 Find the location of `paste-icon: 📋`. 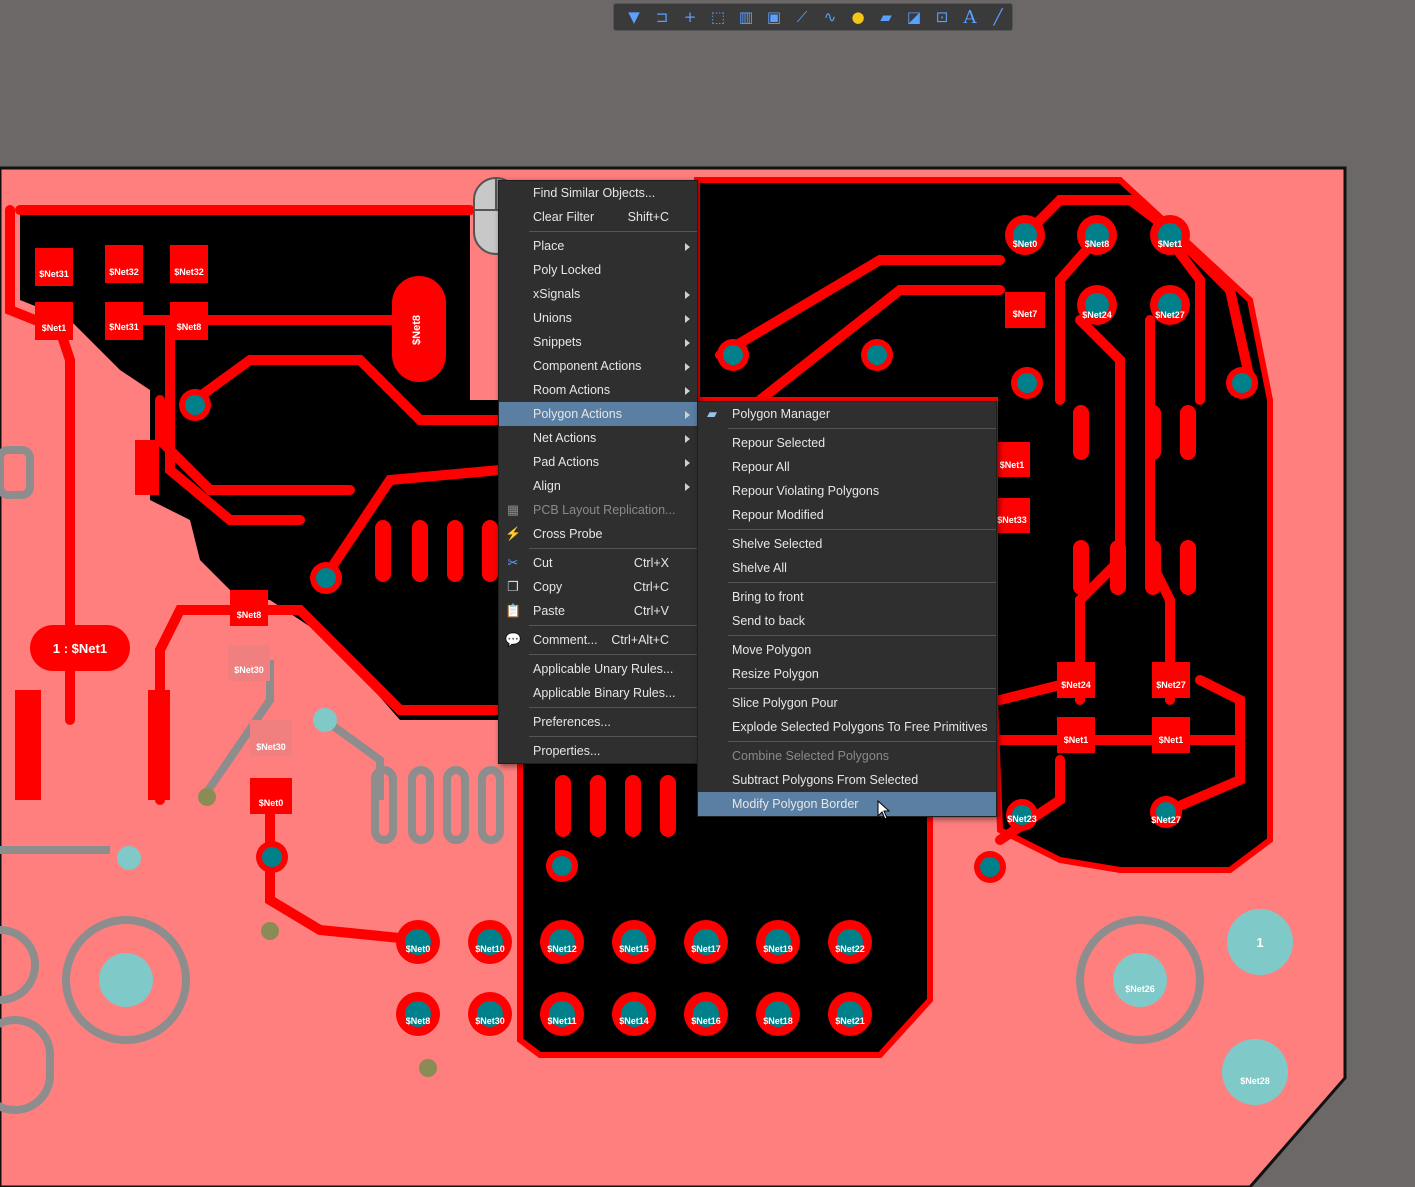

paste-icon: 📋 is located at coordinates (513, 610).